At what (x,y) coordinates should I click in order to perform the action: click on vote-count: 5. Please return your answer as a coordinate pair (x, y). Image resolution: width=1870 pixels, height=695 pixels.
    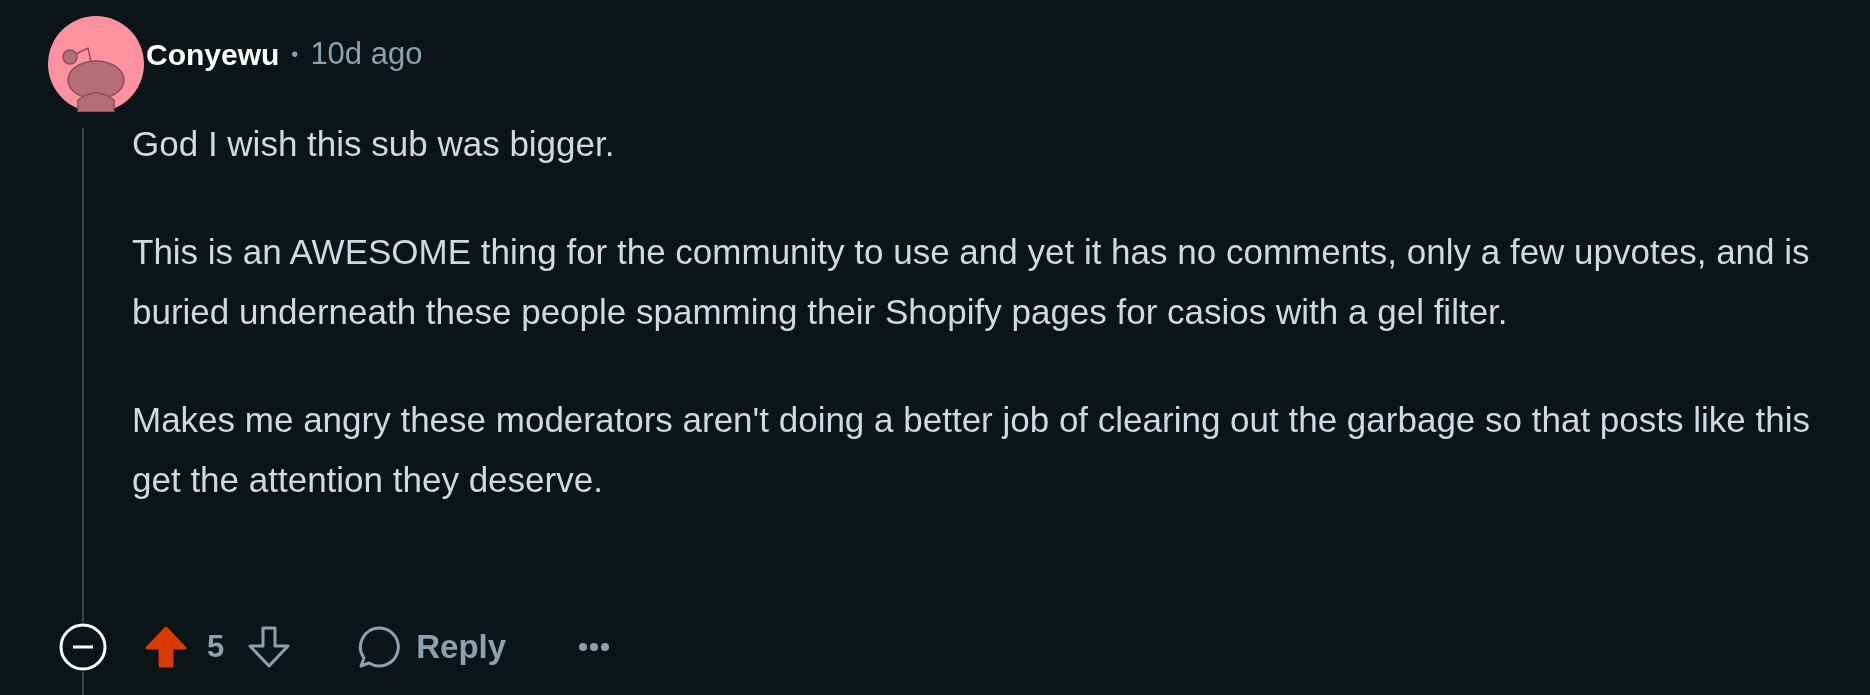
    Looking at the image, I should click on (216, 646).